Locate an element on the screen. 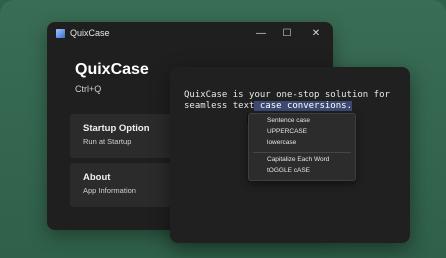 Image resolution: width=446 pixels, height=258 pixels. title-bar: QuixCase — ☐ ✕ is located at coordinates (190, 34).